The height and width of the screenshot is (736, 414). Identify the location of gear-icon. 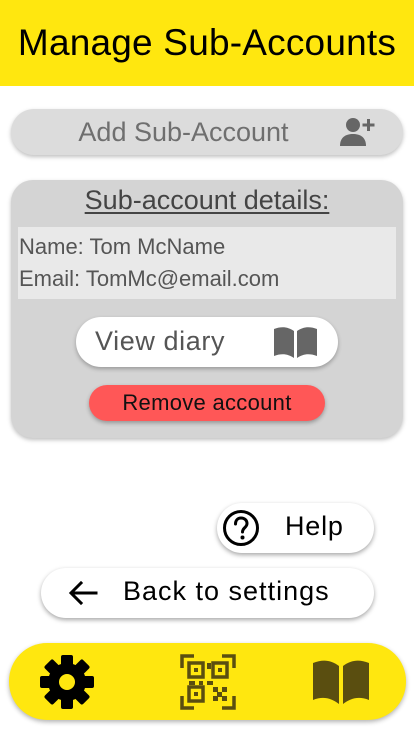
(67, 681).